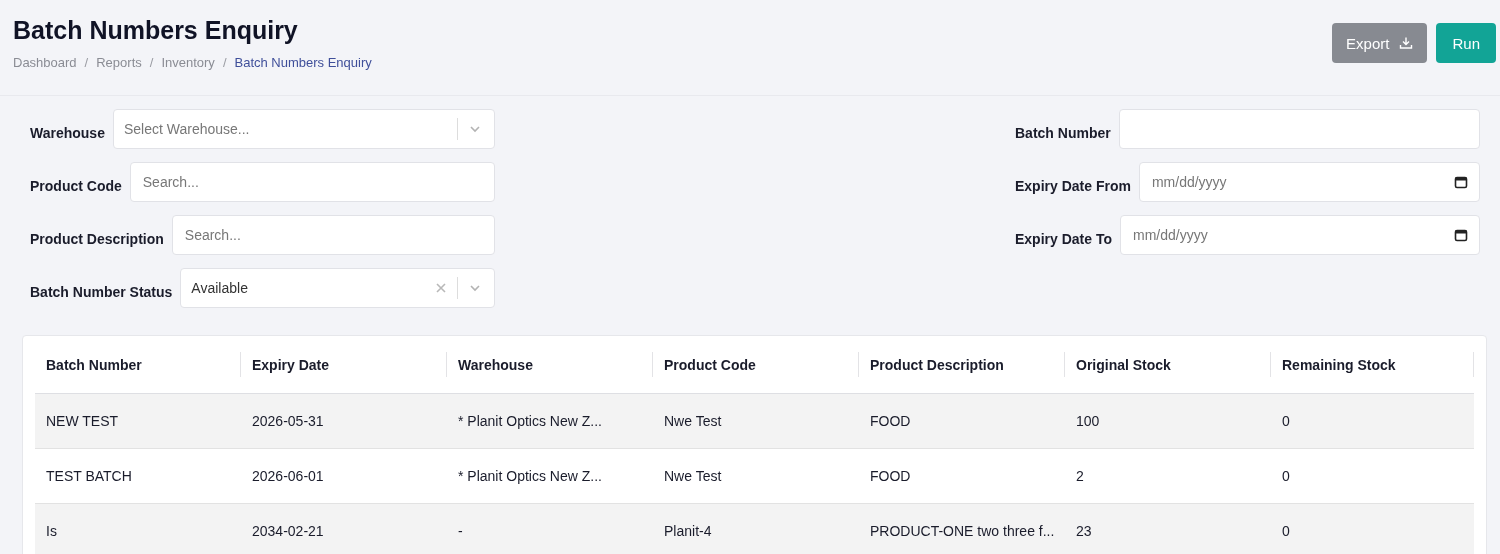 This screenshot has height=554, width=1500. I want to click on table-cell: 100, so click(1168, 421).